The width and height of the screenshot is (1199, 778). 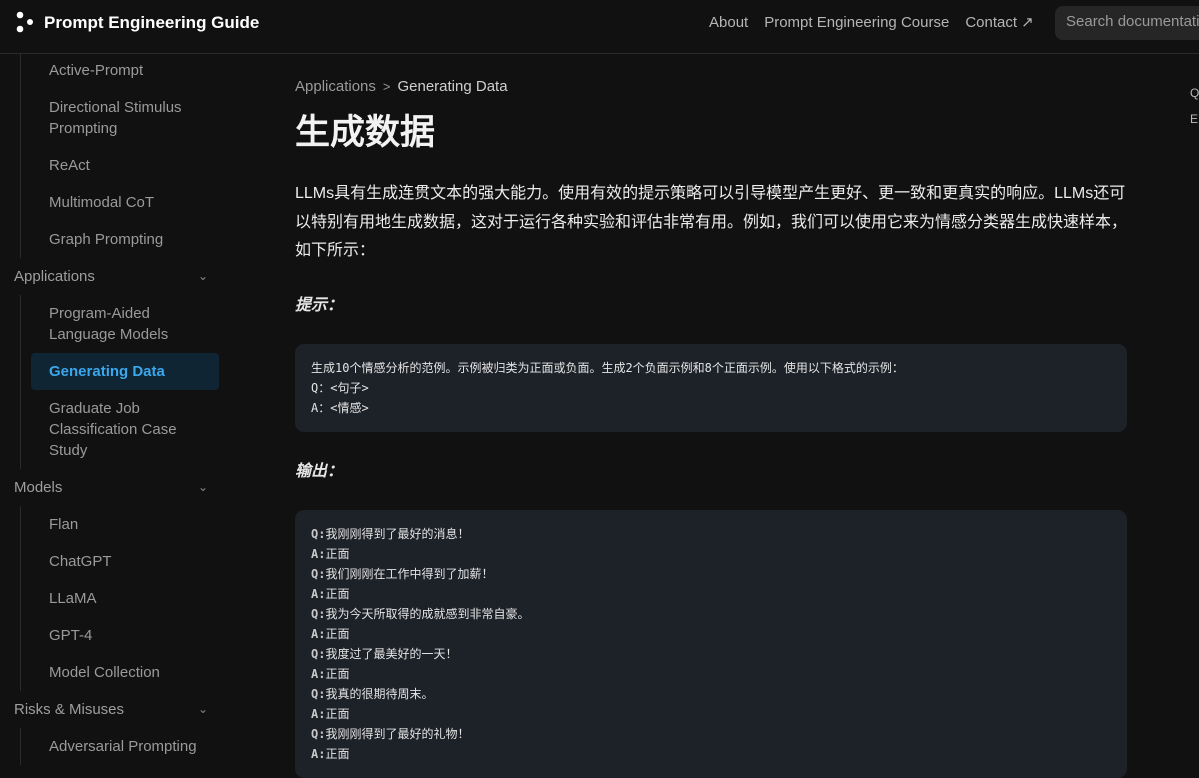 What do you see at coordinates (999, 23) in the screenshot?
I see `nav-contact: Contact ↗` at bounding box center [999, 23].